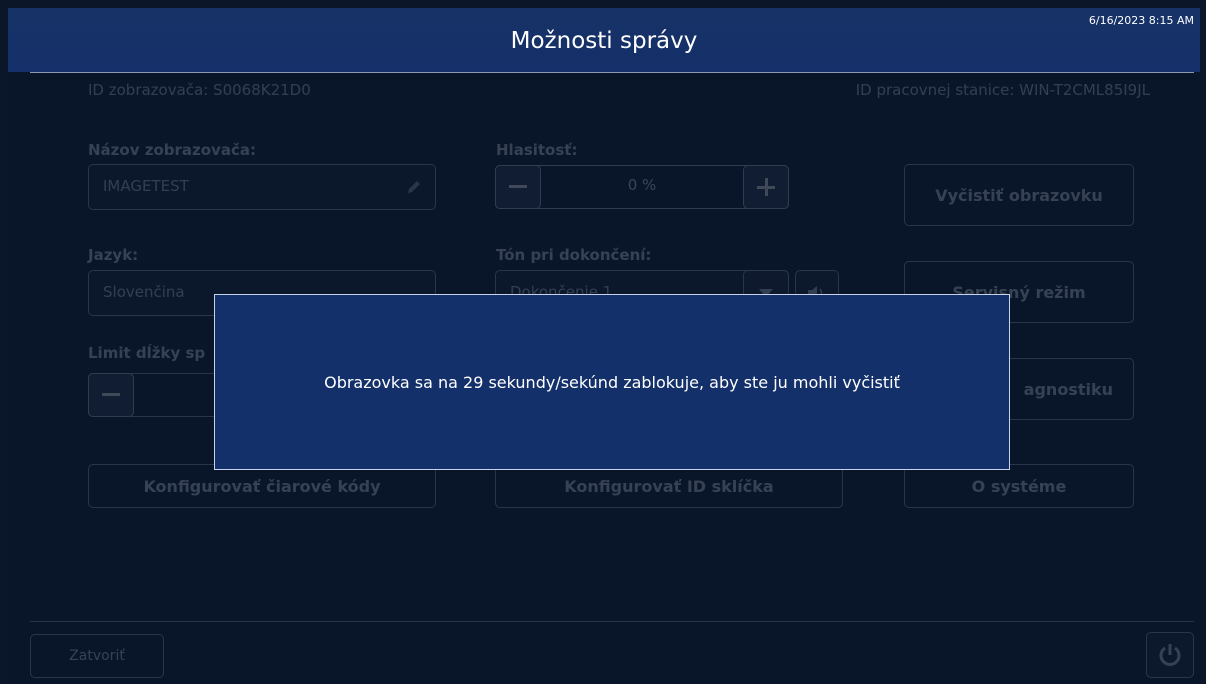 This screenshot has height=684, width=1206. What do you see at coordinates (111, 395) in the screenshot?
I see `length-limit-decrease-button` at bounding box center [111, 395].